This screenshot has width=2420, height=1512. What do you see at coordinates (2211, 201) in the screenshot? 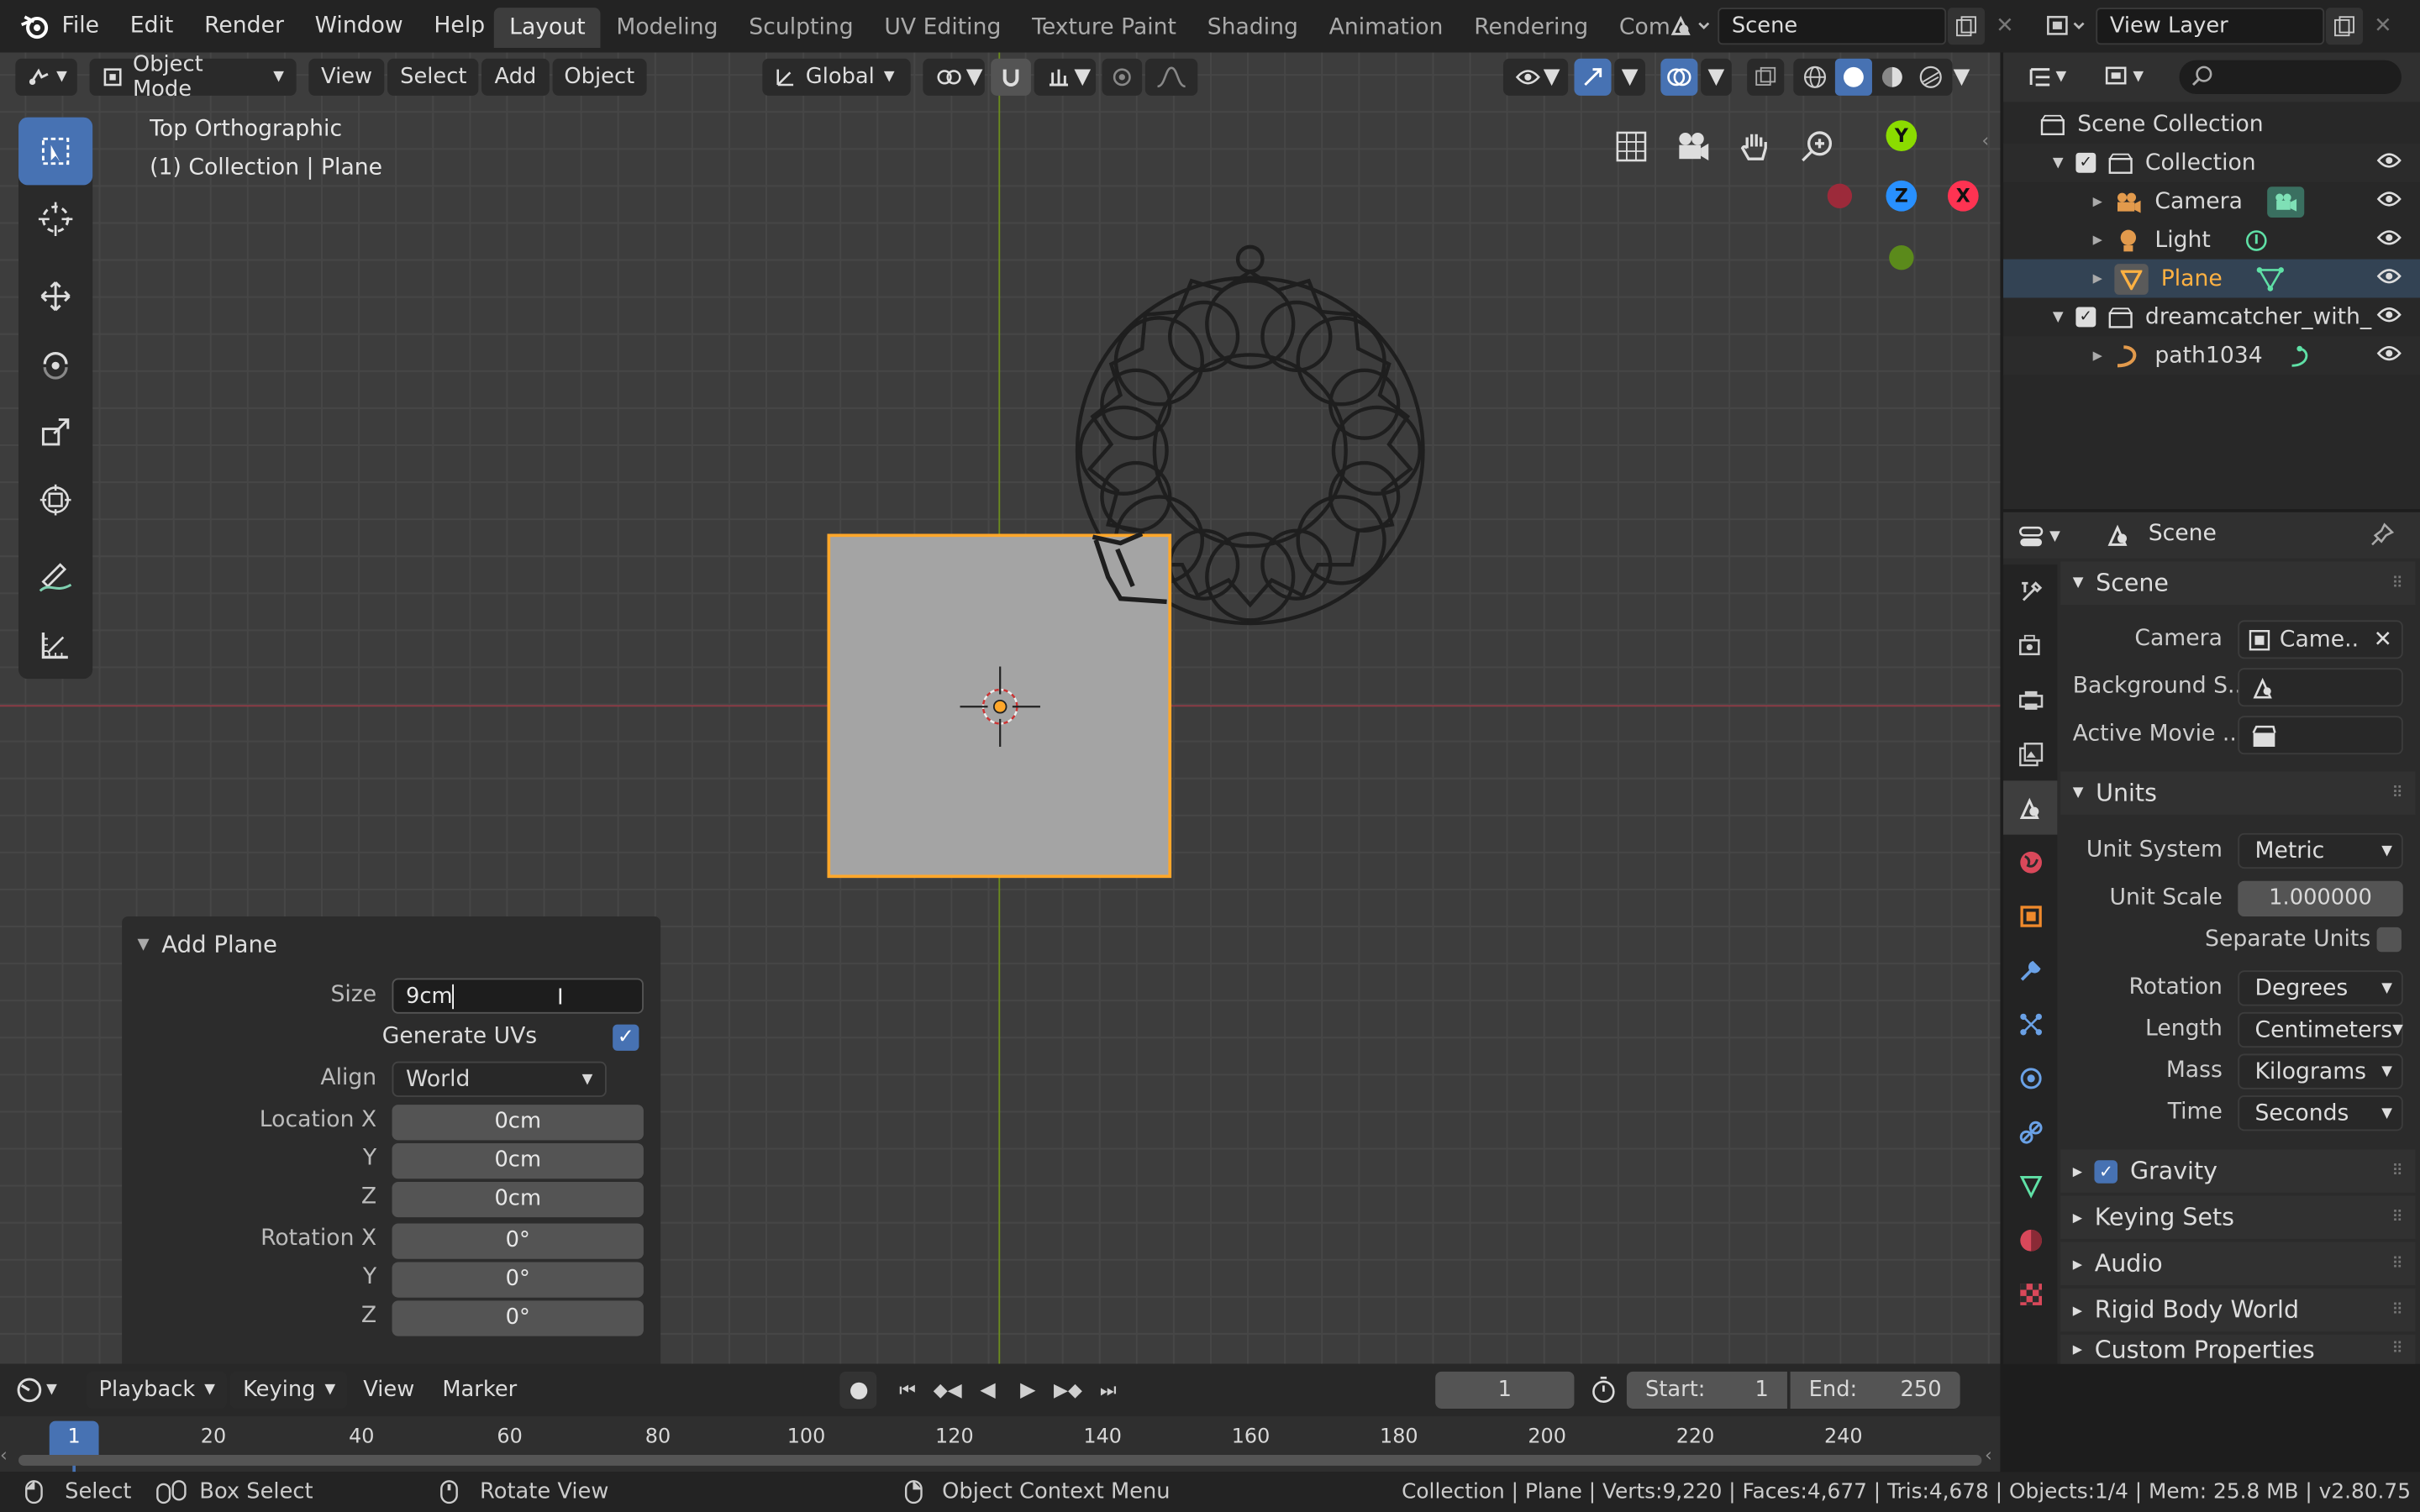
I see `outliner-camera-row: ▶ Camera` at bounding box center [2211, 201].